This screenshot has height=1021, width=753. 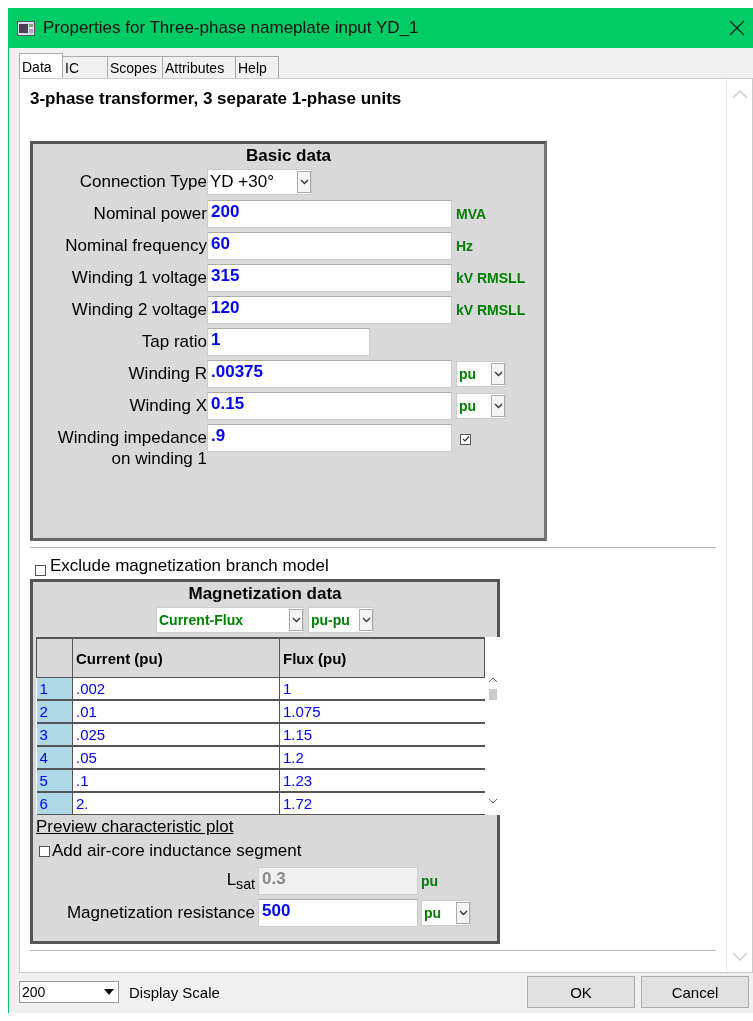 What do you see at coordinates (142, 181) in the screenshot?
I see `field-label: Connection Type` at bounding box center [142, 181].